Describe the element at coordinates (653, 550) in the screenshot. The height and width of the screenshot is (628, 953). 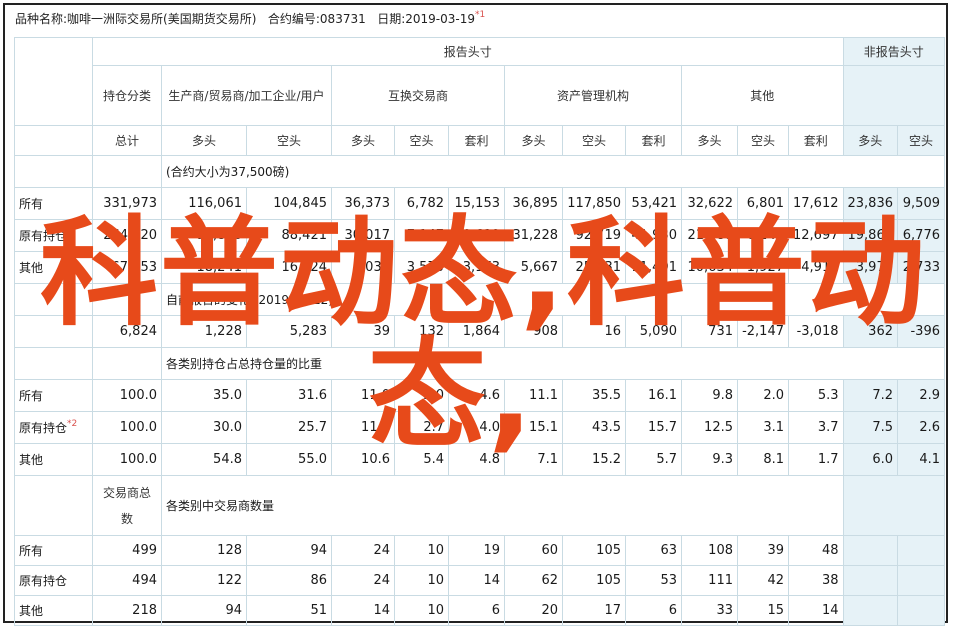
I see `data-cell: 63` at that location.